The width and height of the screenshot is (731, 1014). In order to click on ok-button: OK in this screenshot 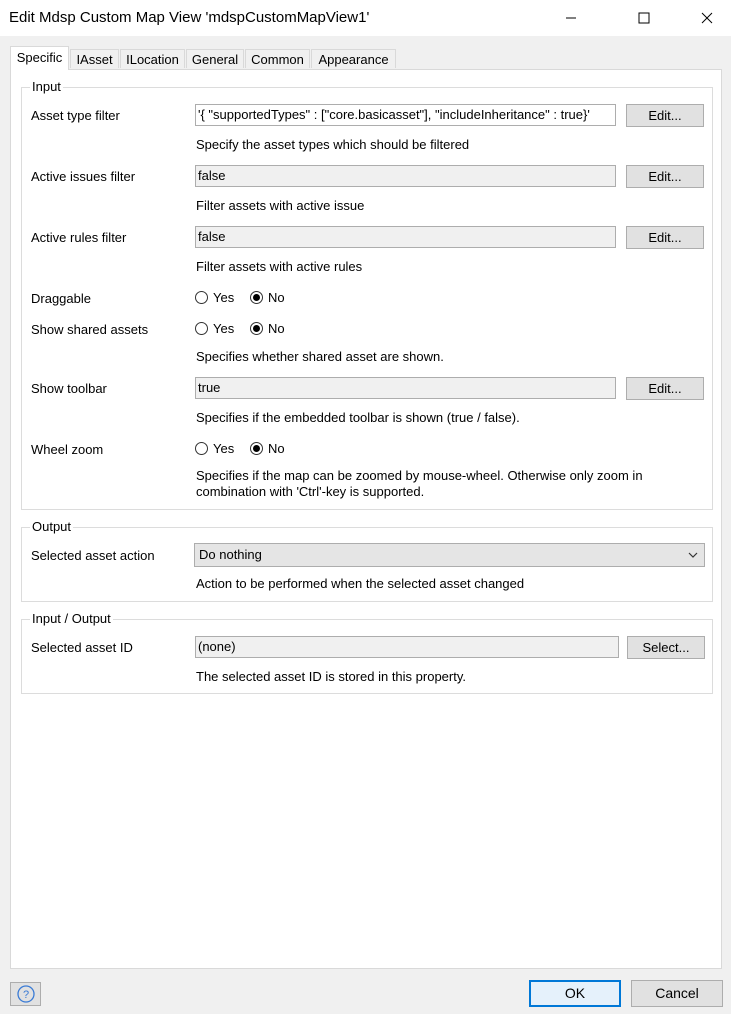, I will do `click(575, 993)`.